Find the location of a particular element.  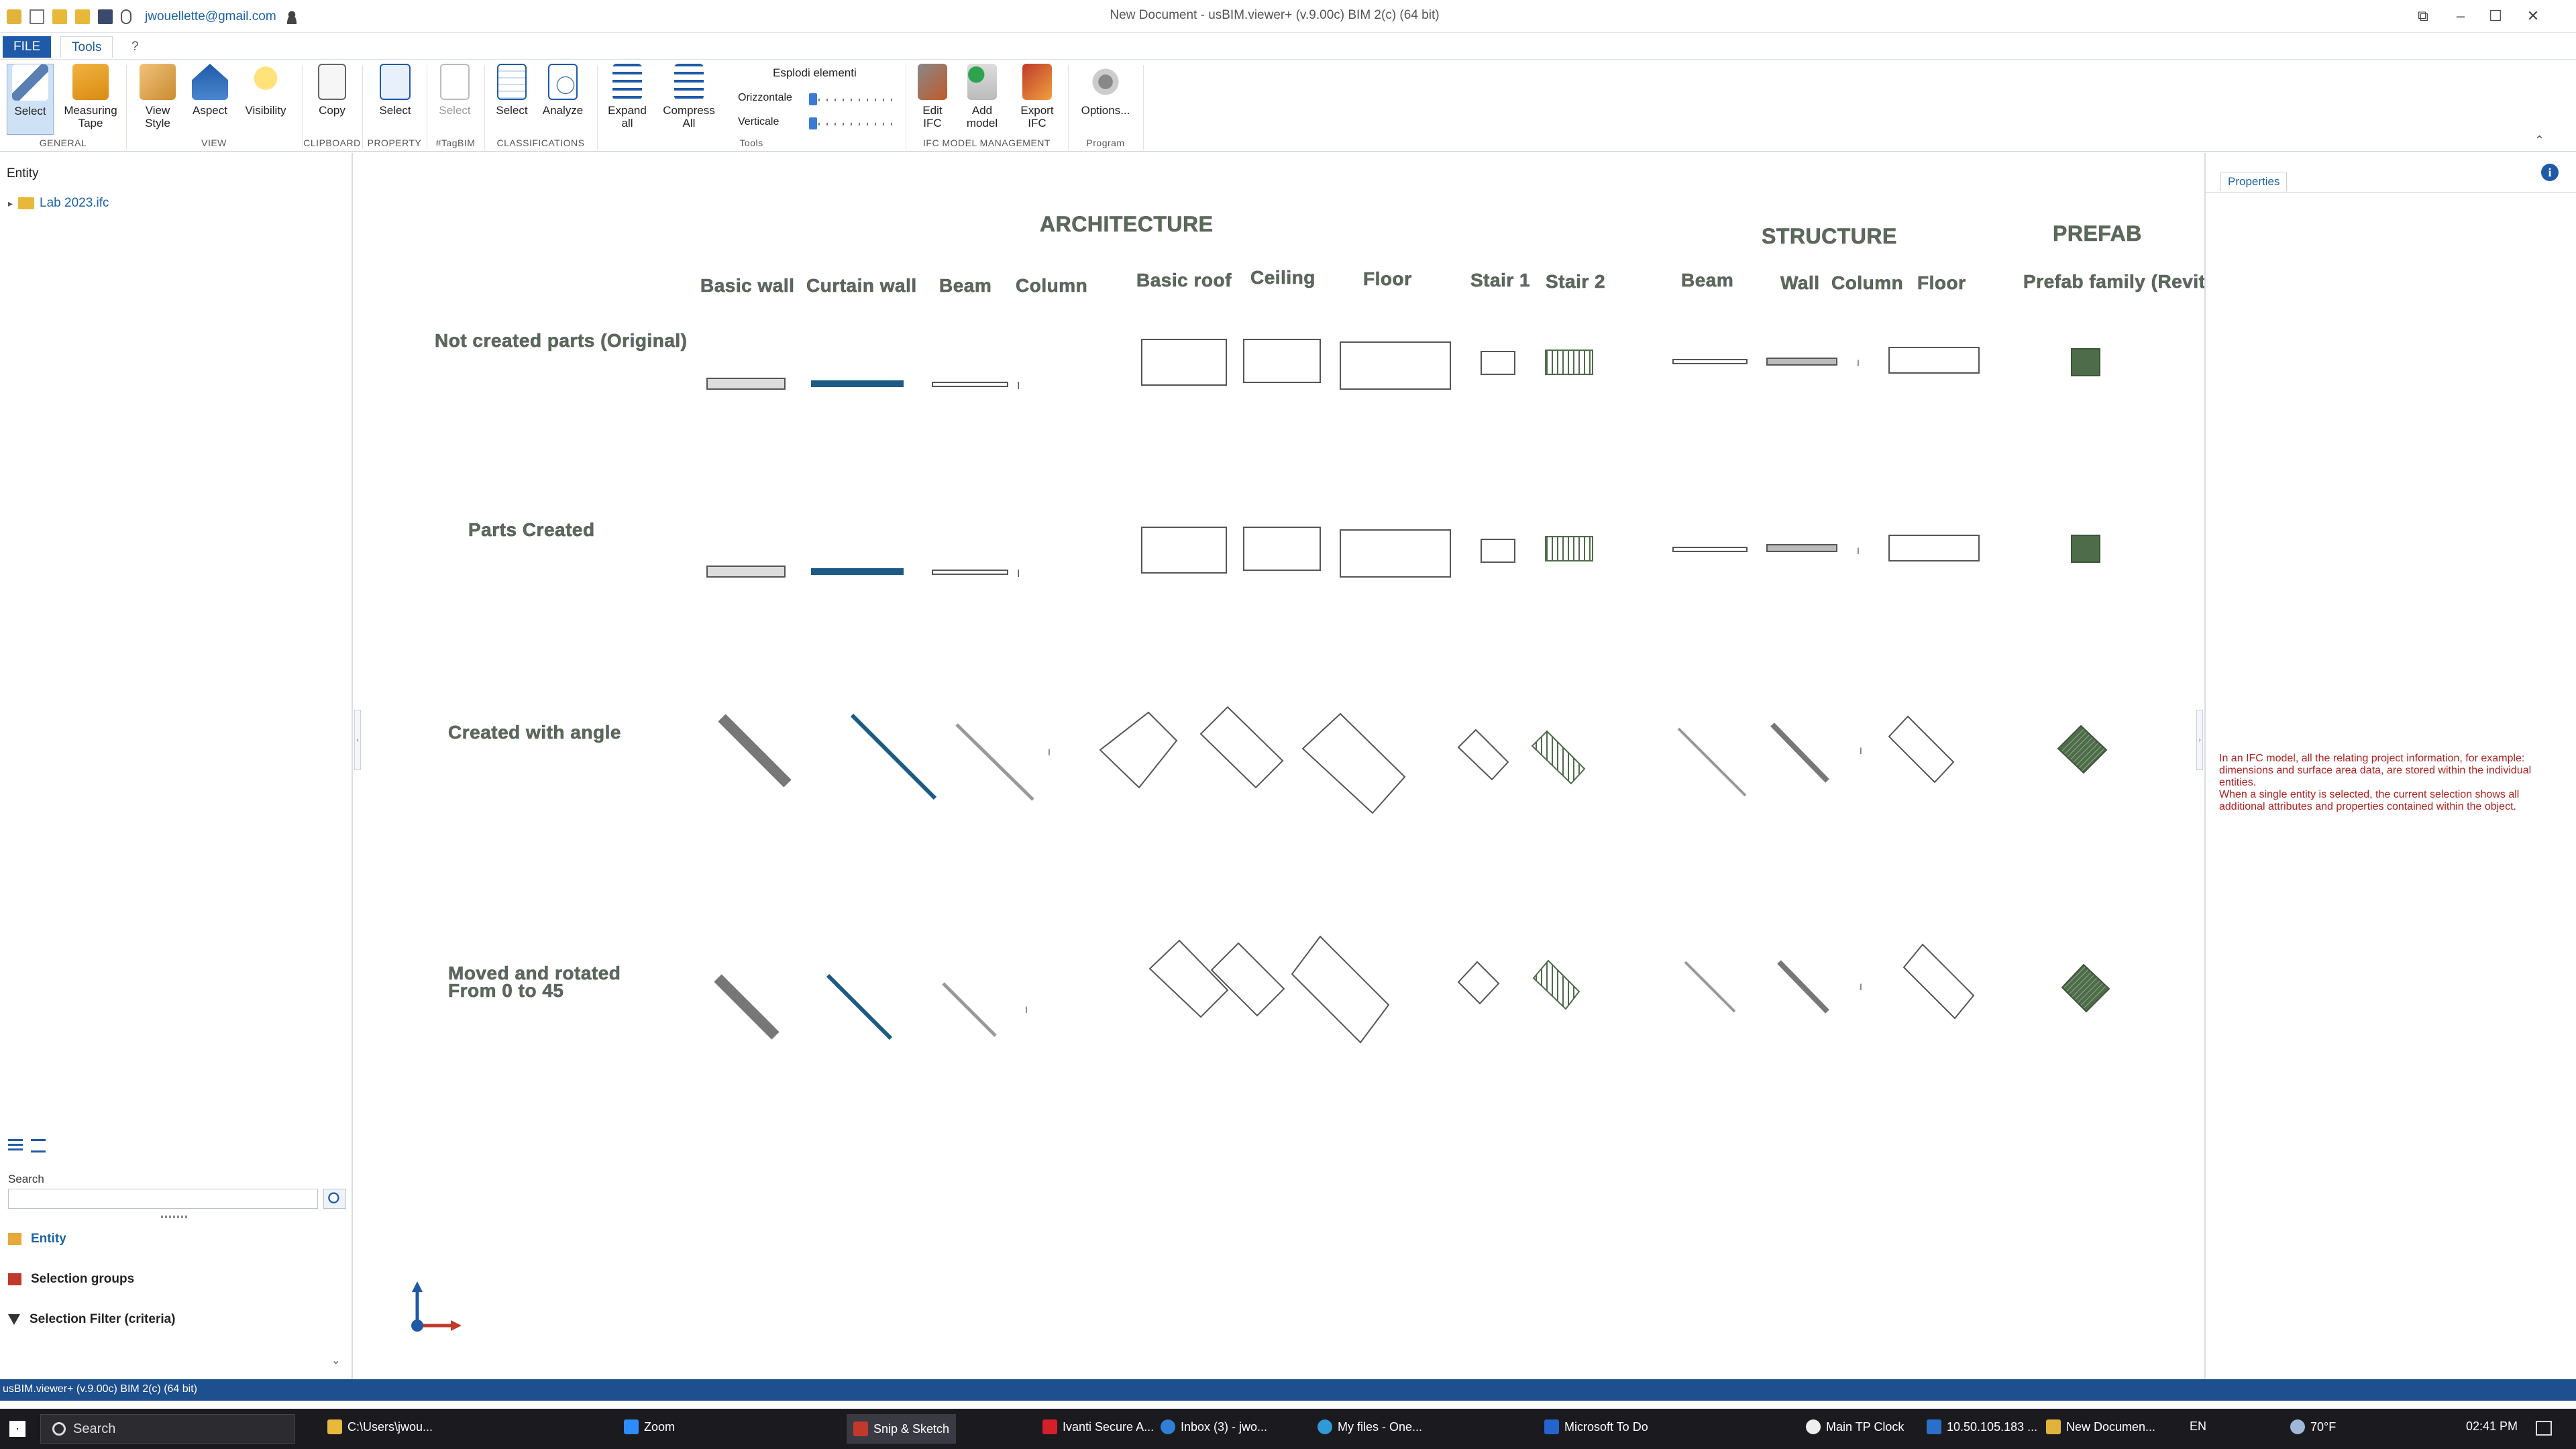

view-style-button: View Style is located at coordinates (157, 96).